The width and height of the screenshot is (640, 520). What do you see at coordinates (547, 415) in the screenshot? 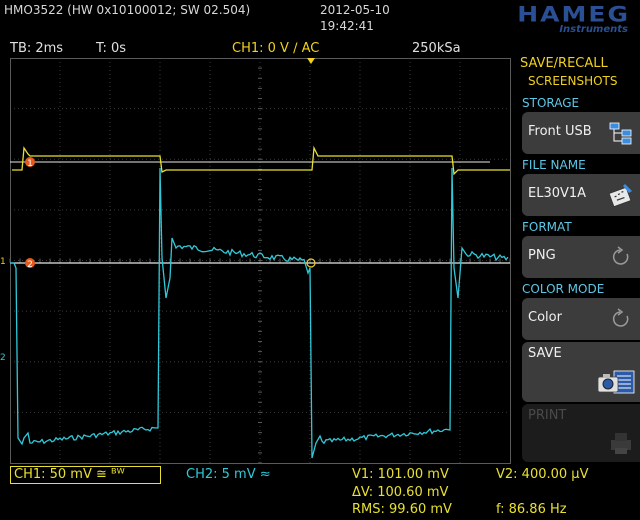
I see `print-label: PRINT` at bounding box center [547, 415].